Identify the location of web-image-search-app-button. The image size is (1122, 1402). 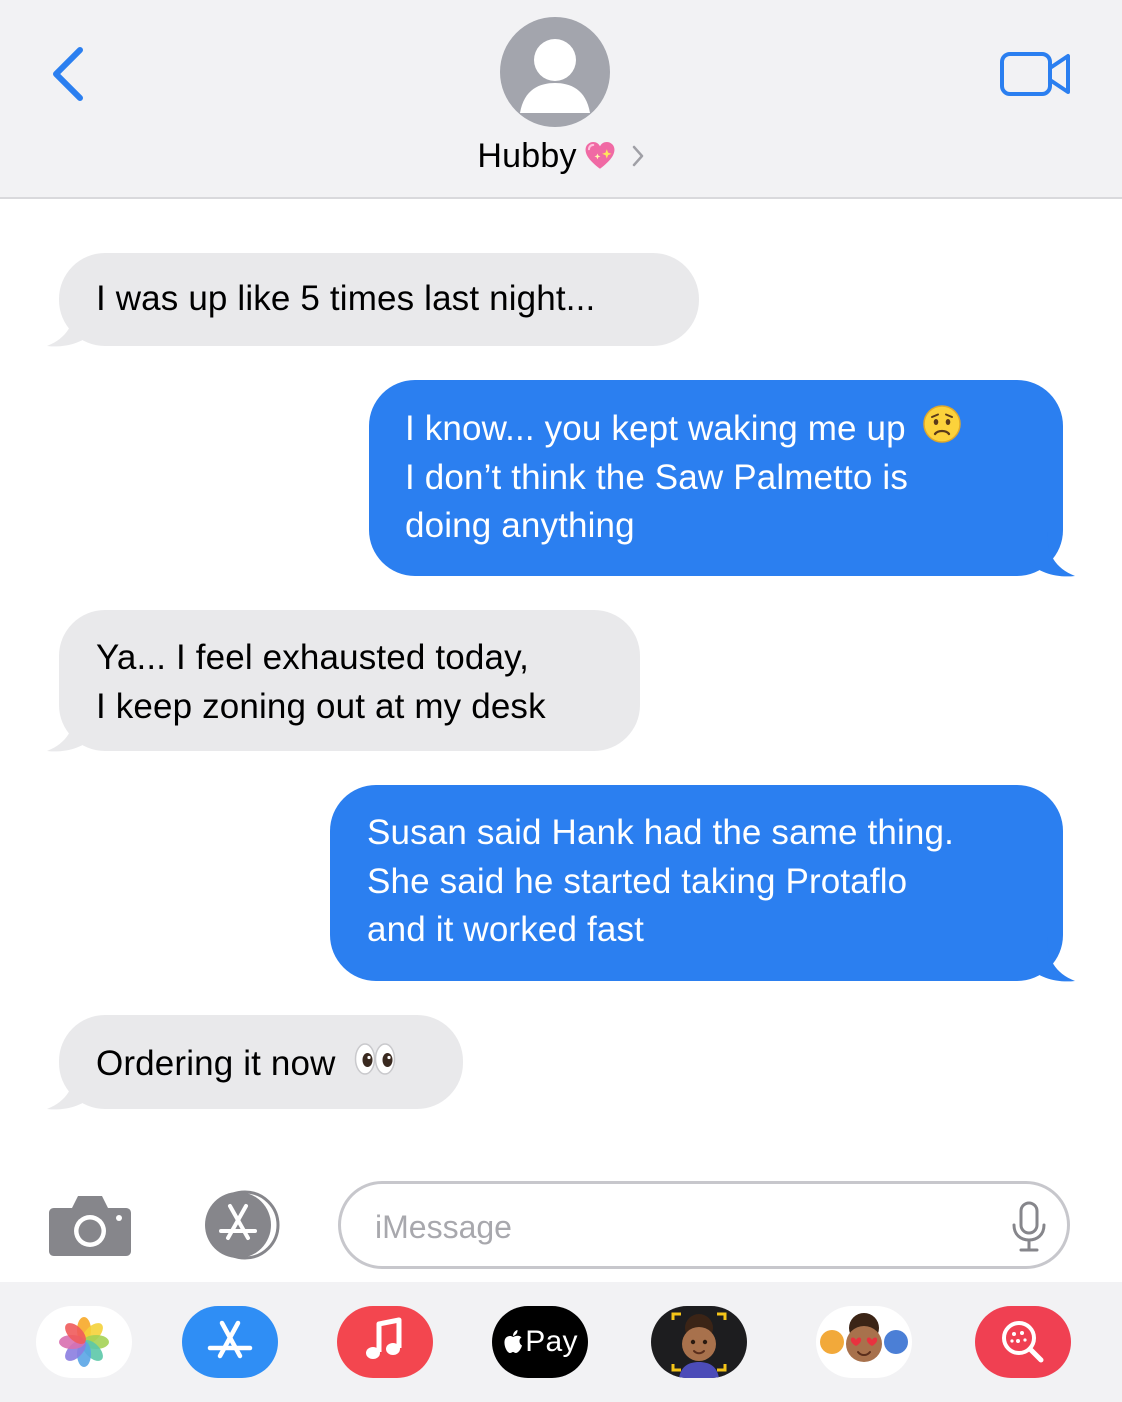
(1023, 1342).